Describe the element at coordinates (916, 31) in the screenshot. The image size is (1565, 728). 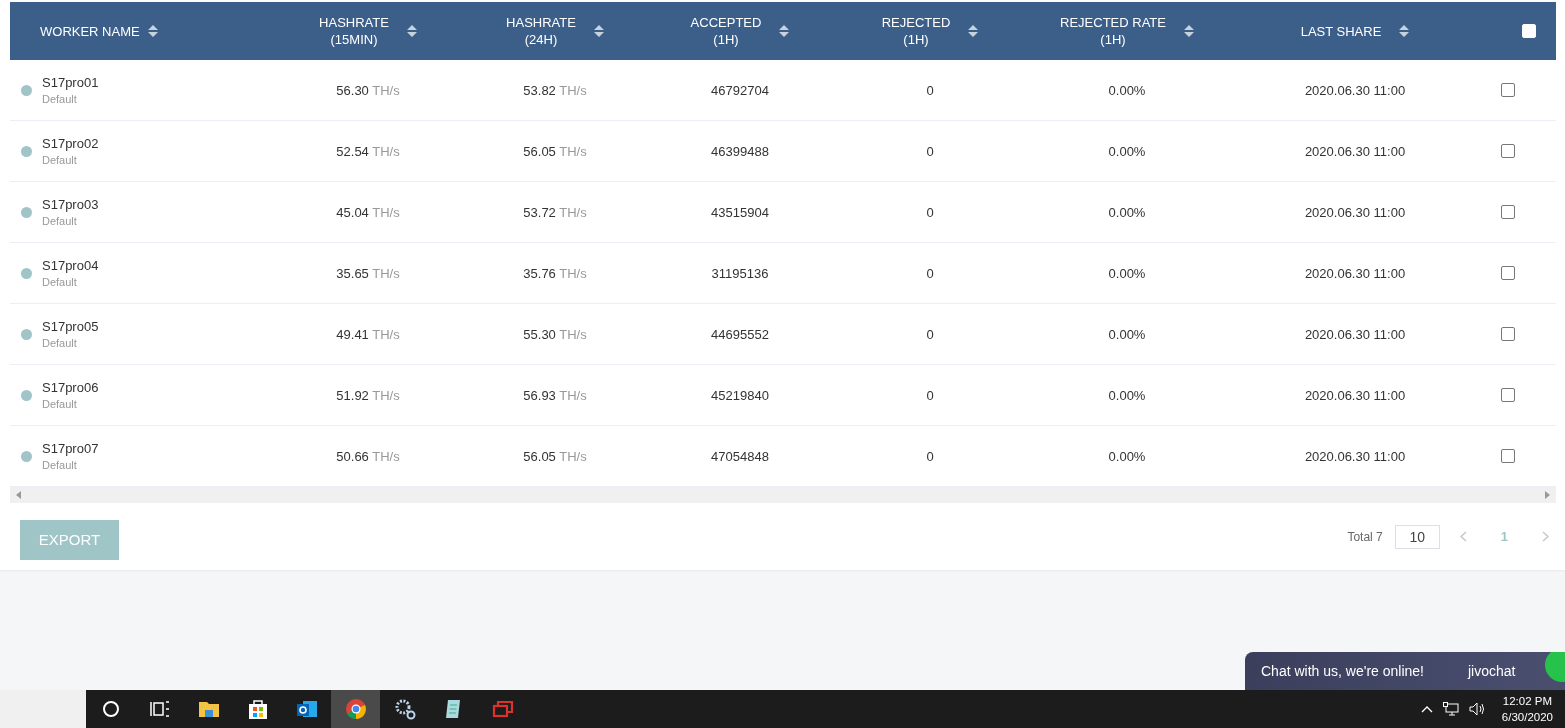
I see `column-header: REJECTED (1H)` at that location.